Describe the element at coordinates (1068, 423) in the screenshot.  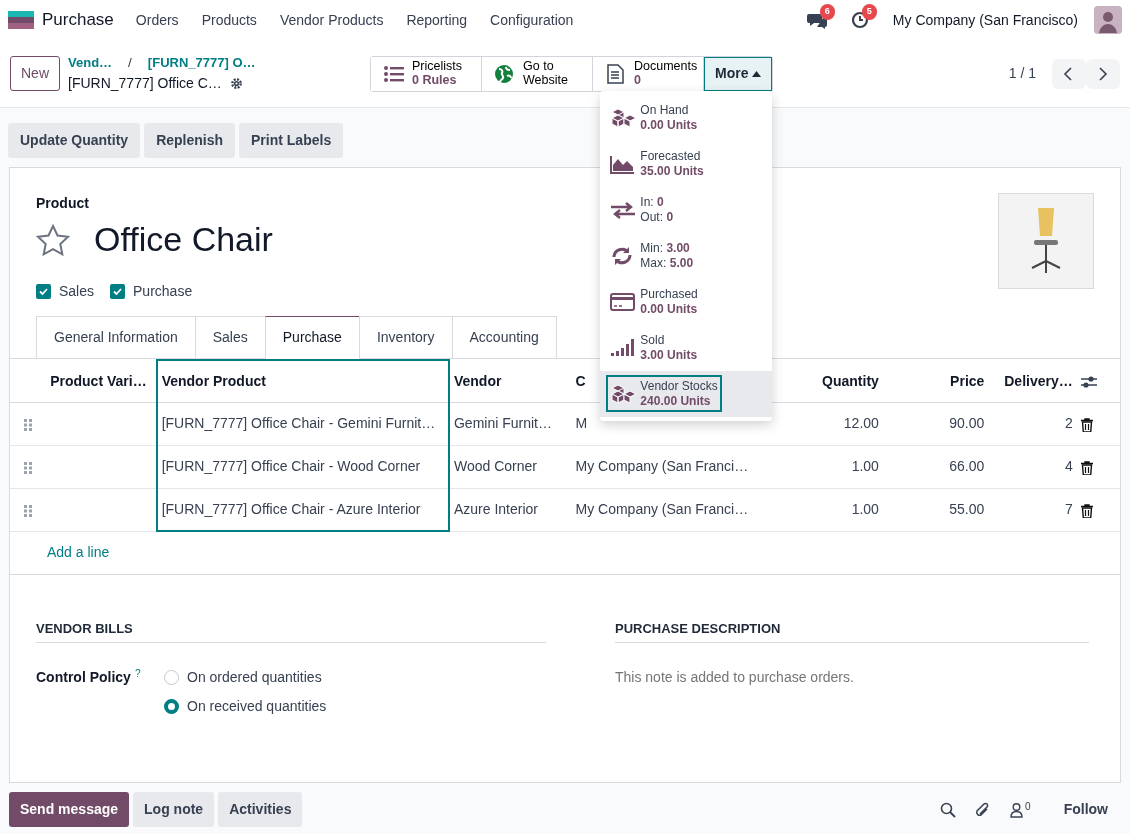
I see `table-cell: 2` at that location.